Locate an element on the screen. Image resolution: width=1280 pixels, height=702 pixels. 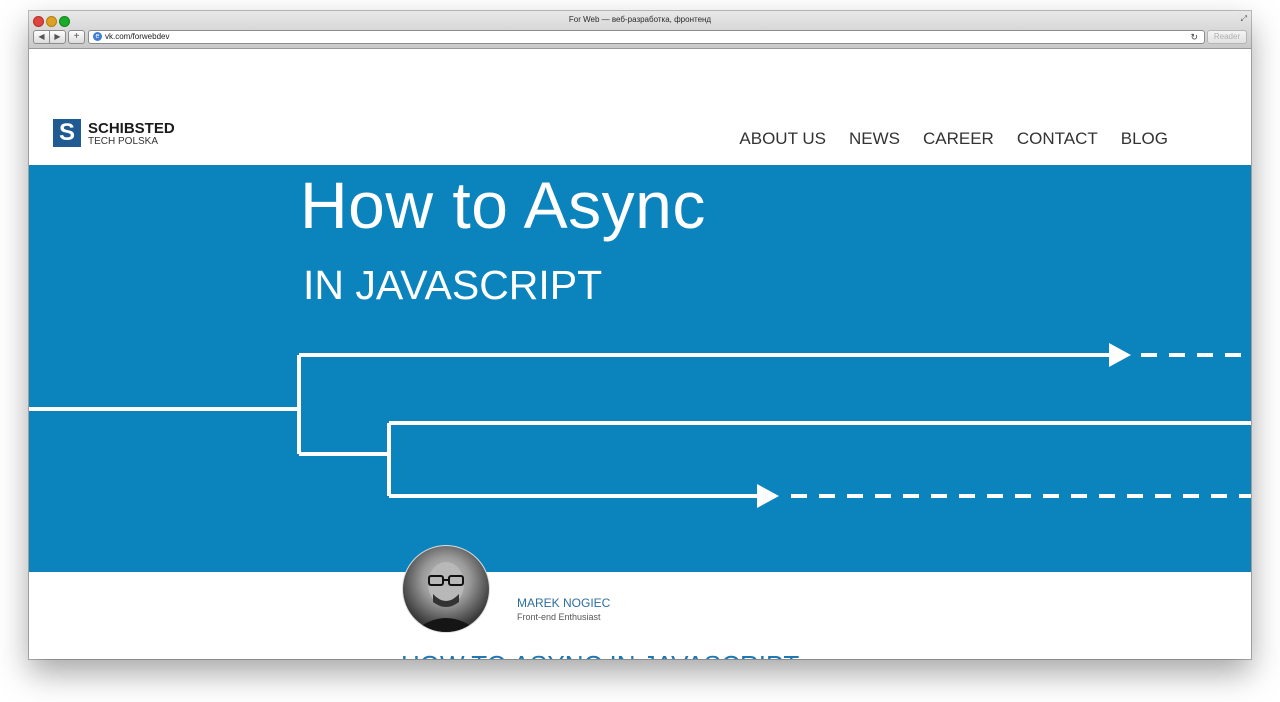
article-title: HOW TO ASYNC IN JAVASCRIPT is located at coordinates (600, 654).